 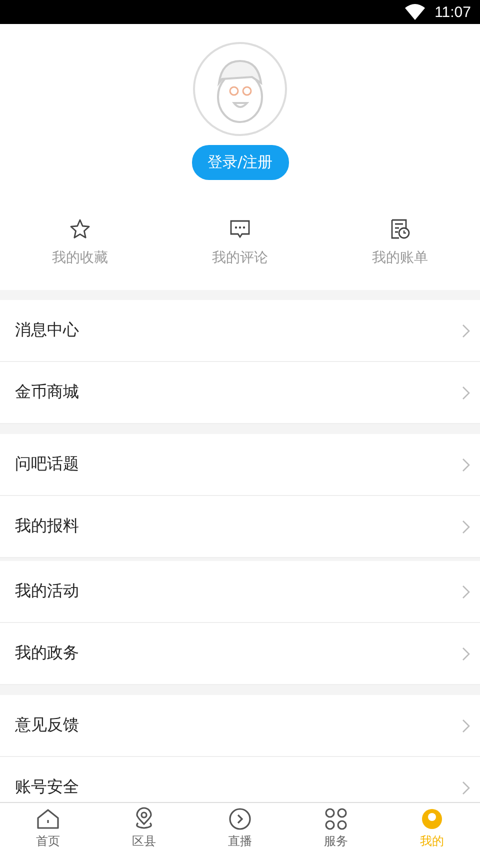 What do you see at coordinates (240, 654) in the screenshot?
I see `menu-item: 我的政务` at bounding box center [240, 654].